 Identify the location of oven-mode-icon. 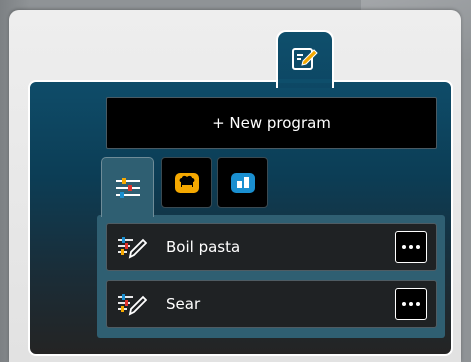
(242, 182).